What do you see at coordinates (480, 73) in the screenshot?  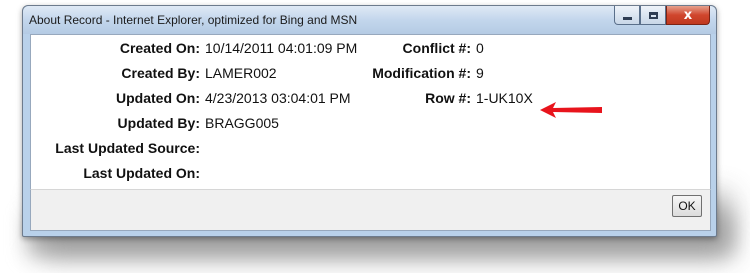 I see `modification-value: 9` at bounding box center [480, 73].